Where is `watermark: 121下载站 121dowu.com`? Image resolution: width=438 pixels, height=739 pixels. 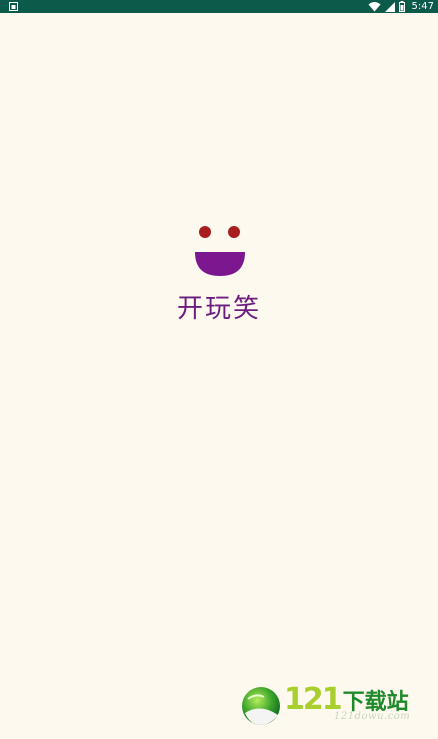 watermark: 121下载站 121dowu.com is located at coordinates (335, 707).